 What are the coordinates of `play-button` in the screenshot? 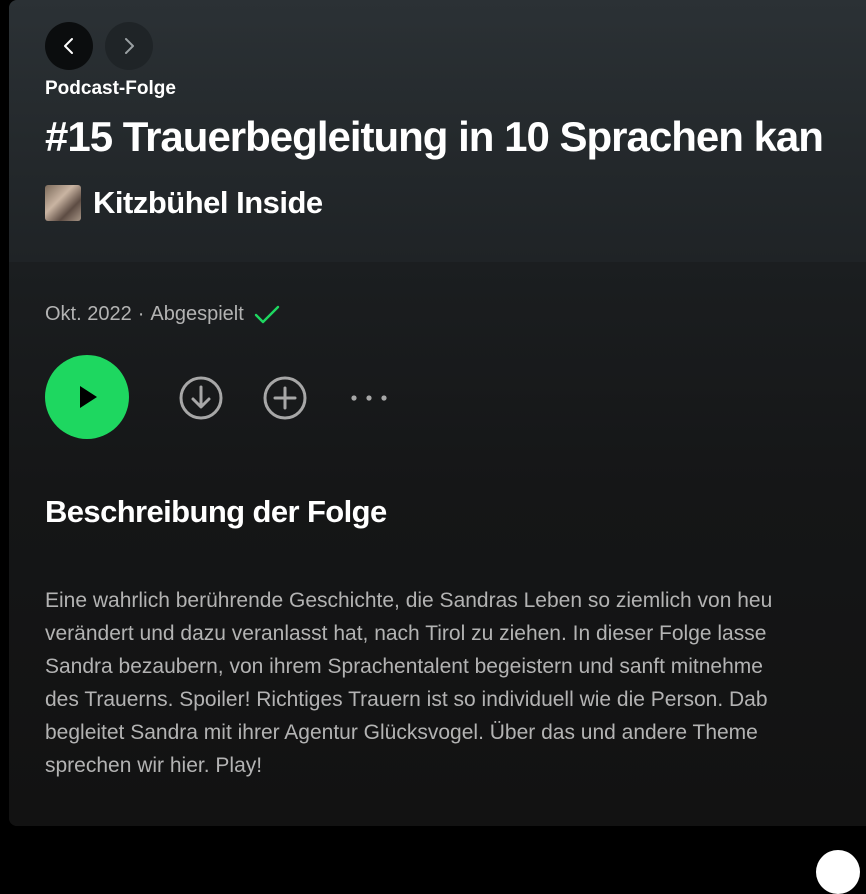 It's located at (87, 397).